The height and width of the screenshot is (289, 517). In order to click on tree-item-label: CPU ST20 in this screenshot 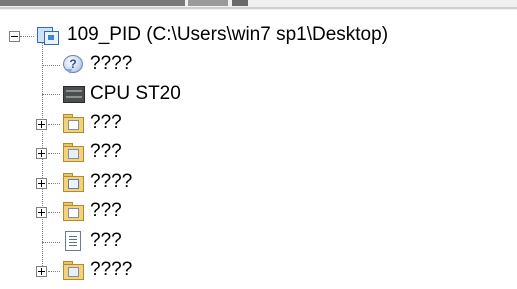, I will do `click(135, 93)`.